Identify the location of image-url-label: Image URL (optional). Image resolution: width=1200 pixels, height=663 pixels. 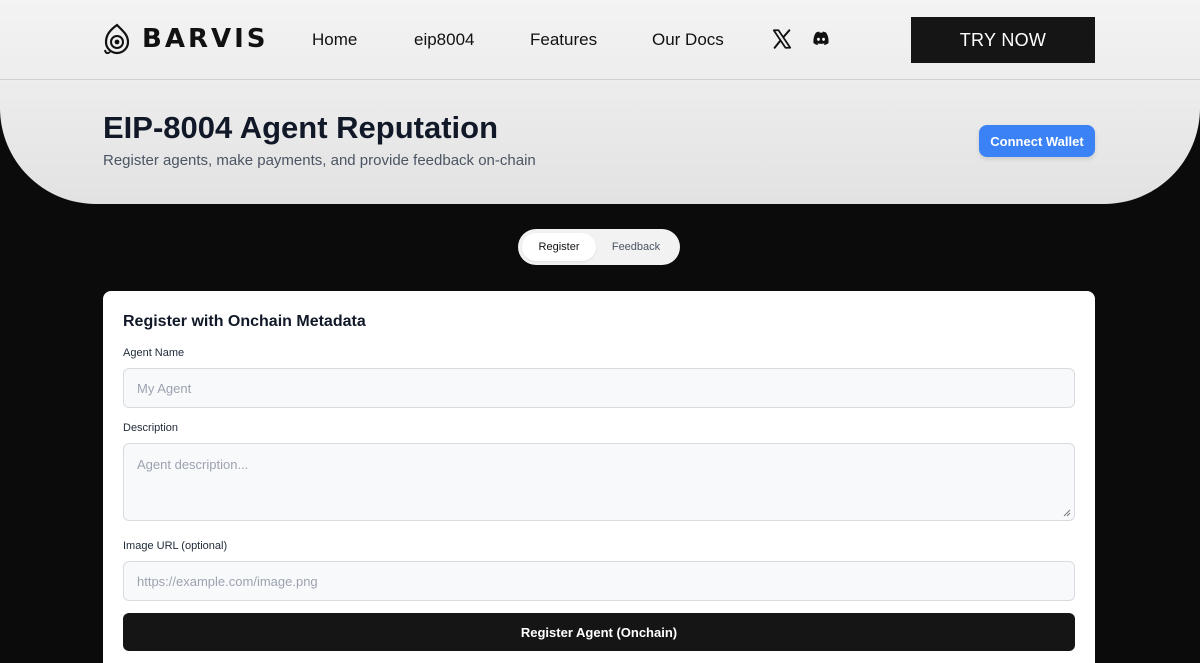
(175, 546).